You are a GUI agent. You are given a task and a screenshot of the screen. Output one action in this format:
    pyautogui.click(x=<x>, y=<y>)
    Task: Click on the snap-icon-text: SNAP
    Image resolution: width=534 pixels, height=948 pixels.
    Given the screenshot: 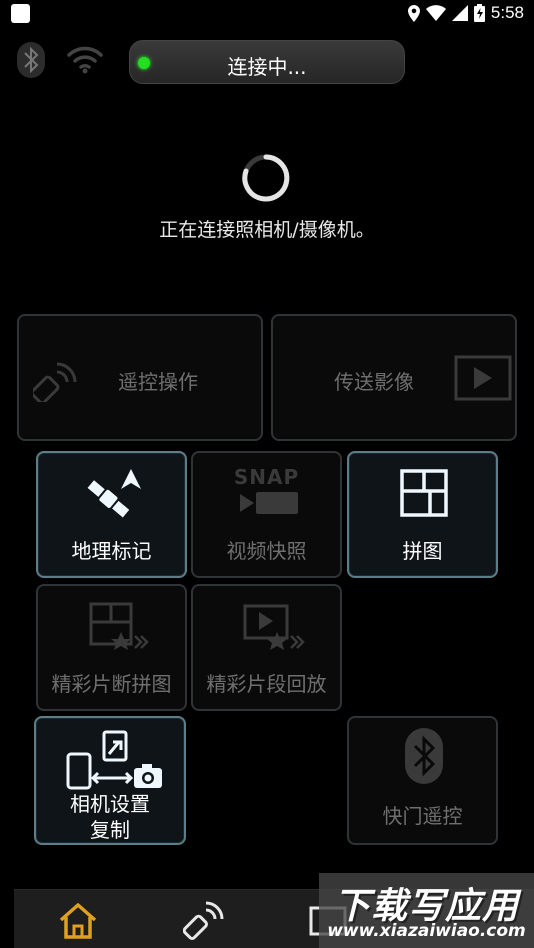 What is the action you would take?
    pyautogui.click(x=266, y=477)
    